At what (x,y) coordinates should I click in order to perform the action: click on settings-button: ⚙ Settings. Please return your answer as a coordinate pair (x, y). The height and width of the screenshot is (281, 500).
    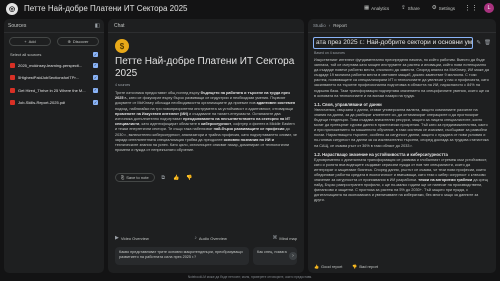
    Looking at the image, I should click on (443, 8).